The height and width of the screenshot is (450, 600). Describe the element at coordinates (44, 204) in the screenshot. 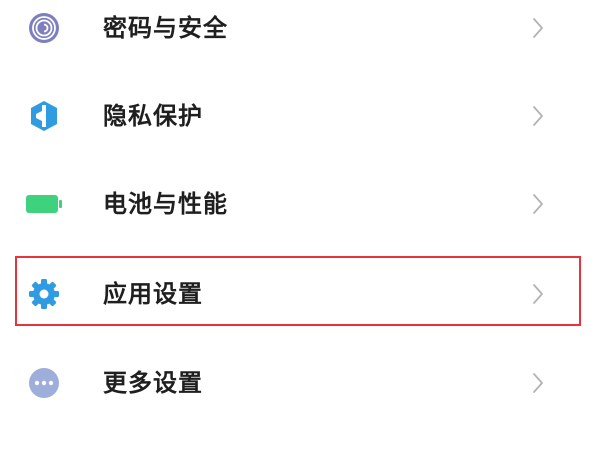

I see `battery-icon` at that location.